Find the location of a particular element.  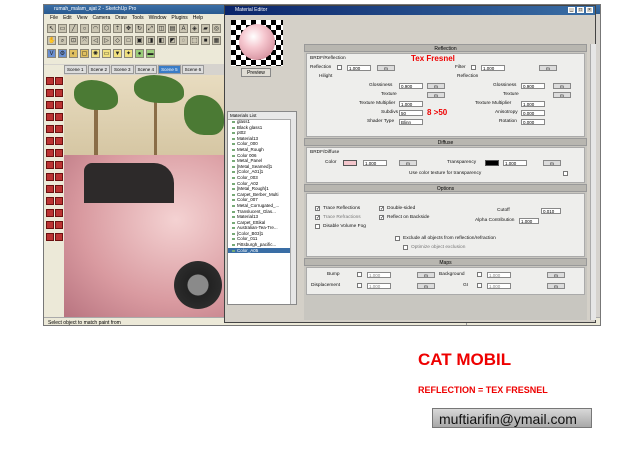

tool-10-icon is located at coordinates (59, 129).